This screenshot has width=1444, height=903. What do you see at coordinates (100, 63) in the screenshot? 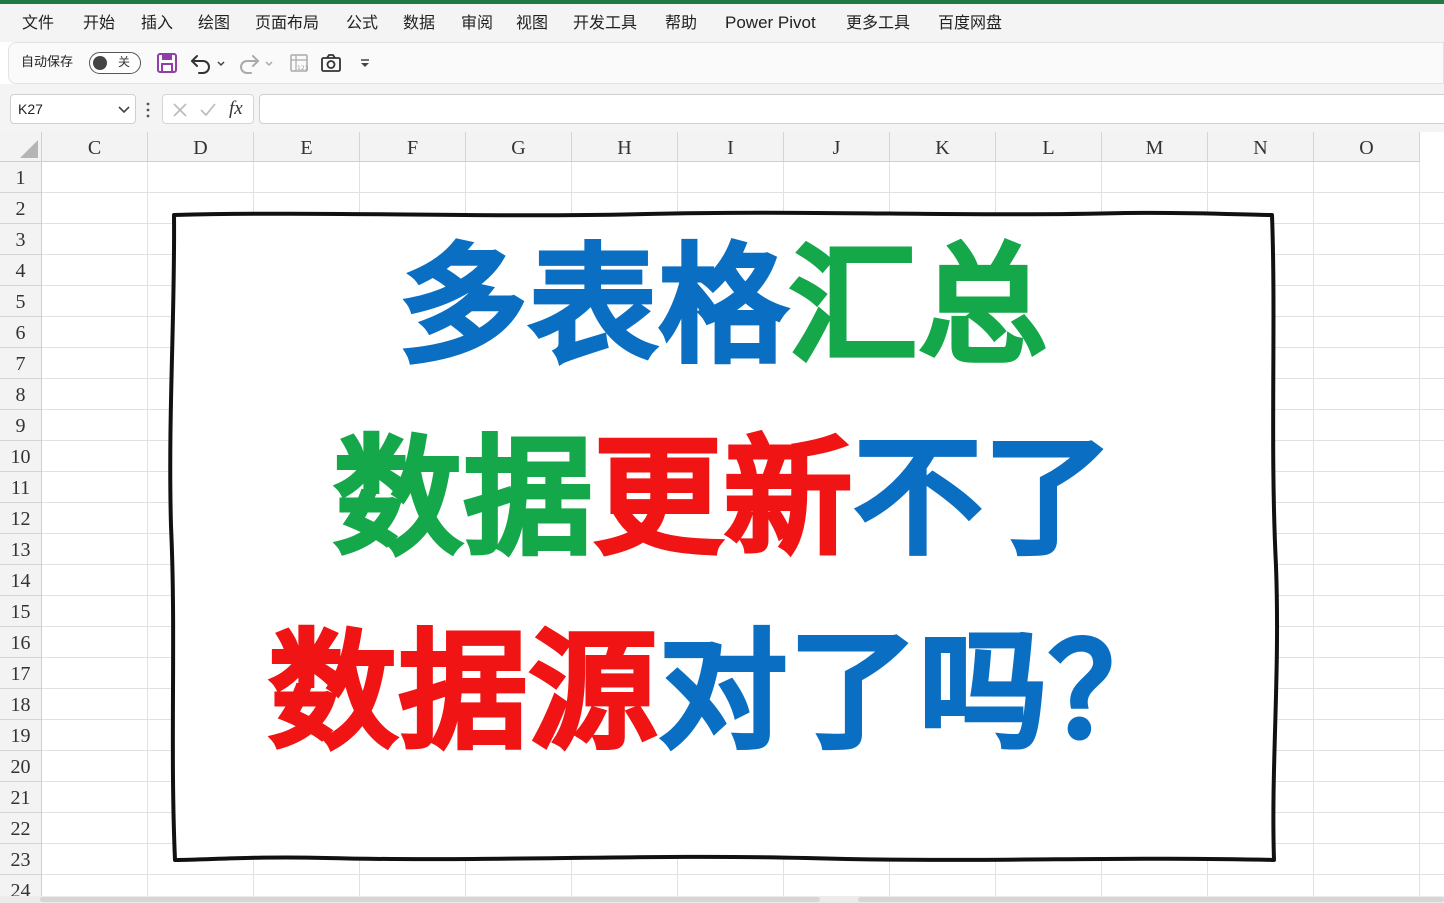
I see `toggle-knob` at bounding box center [100, 63].